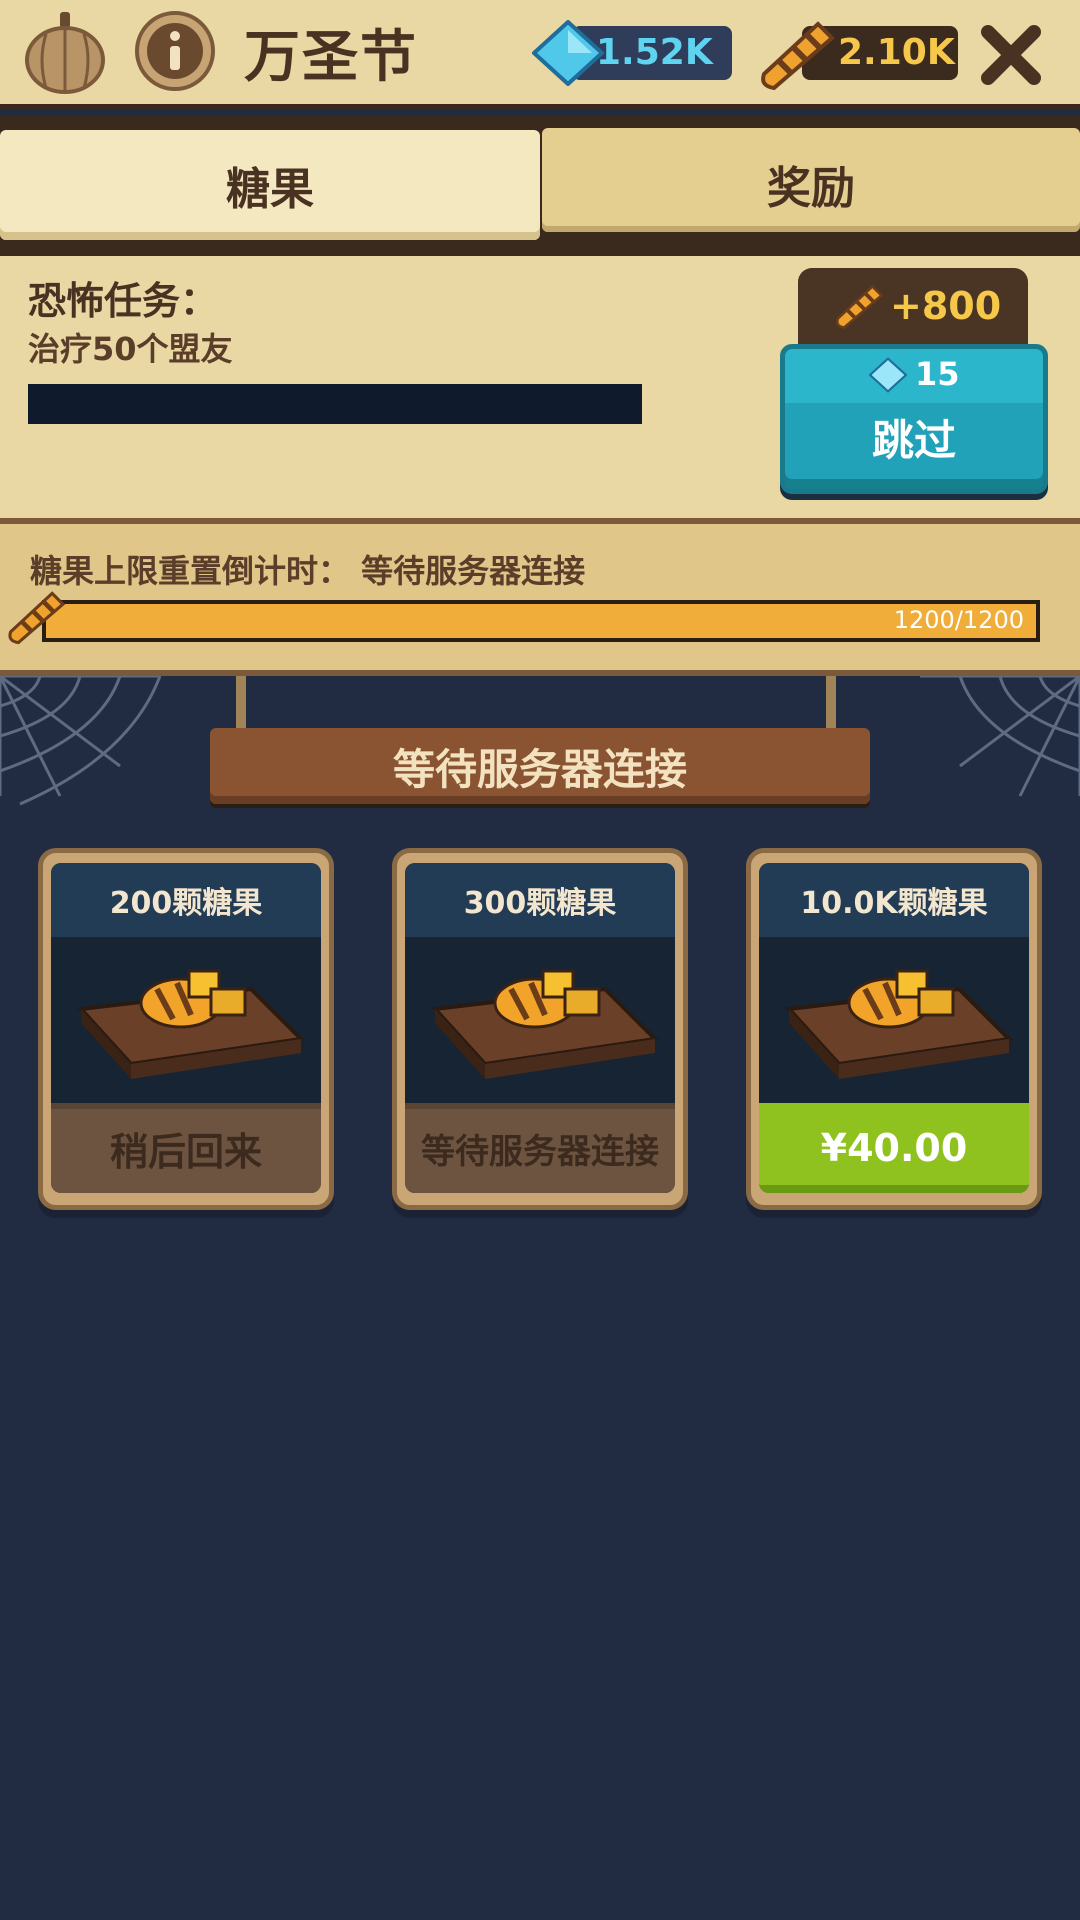 The width and height of the screenshot is (1080, 1920). Describe the element at coordinates (65, 53) in the screenshot. I see `pumpkin-icon` at that location.